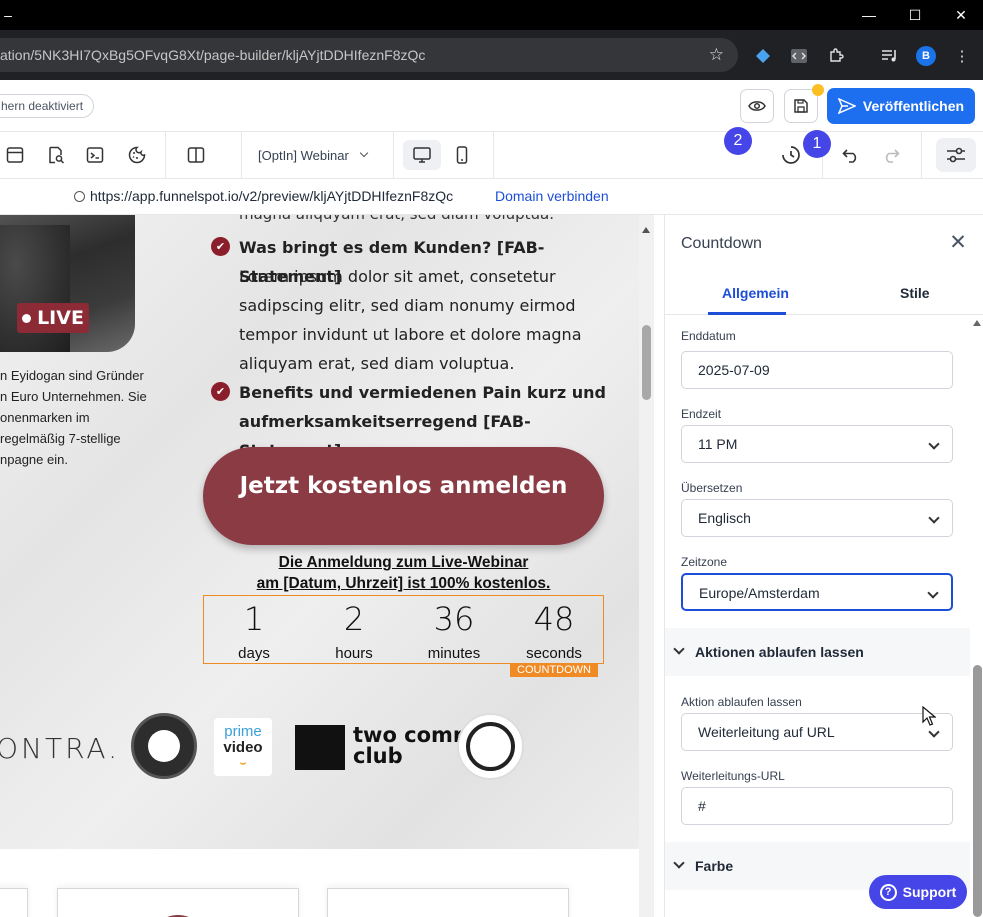  What do you see at coordinates (137, 155) in the screenshot?
I see `cookie-icon` at bounding box center [137, 155].